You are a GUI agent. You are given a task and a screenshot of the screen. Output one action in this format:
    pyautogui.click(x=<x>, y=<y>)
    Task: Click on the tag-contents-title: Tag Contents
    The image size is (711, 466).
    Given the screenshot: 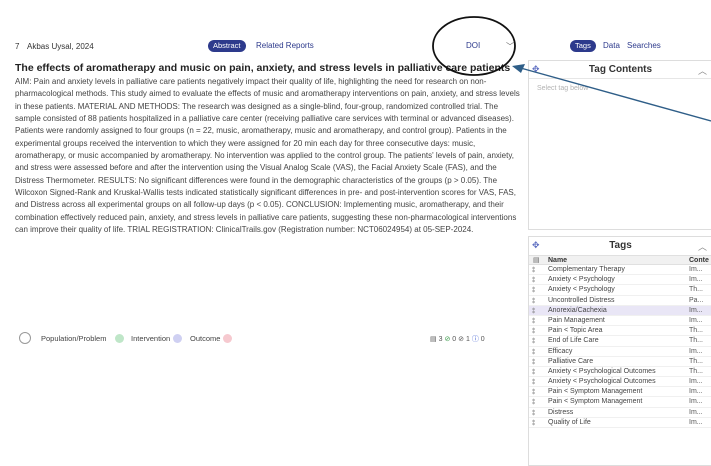 What is the action you would take?
    pyautogui.click(x=620, y=69)
    